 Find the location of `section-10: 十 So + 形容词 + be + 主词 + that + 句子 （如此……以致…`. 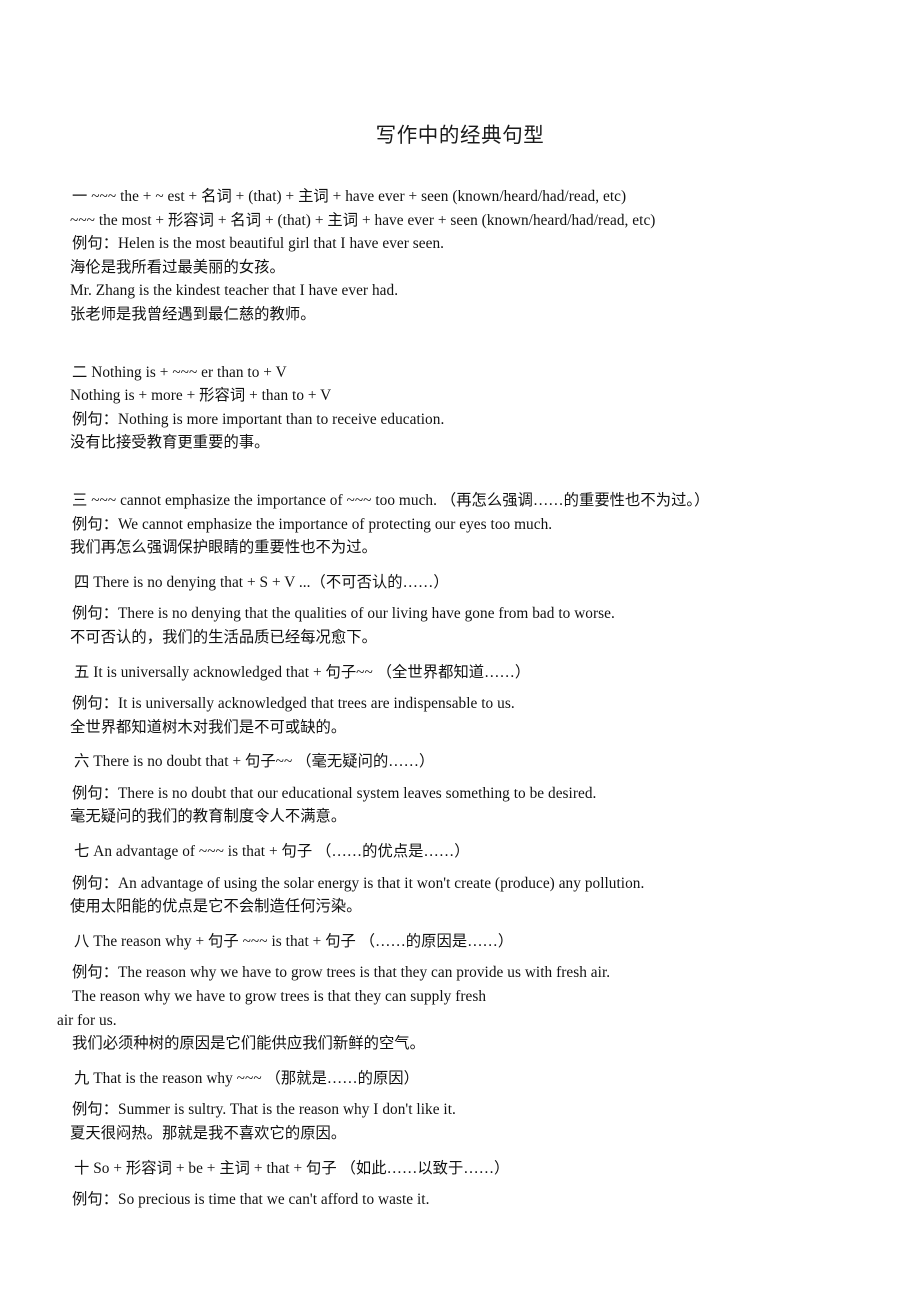

section-10: 十 So + 形容词 + be + 主词 + that + 句子 （如此……以致… is located at coordinates (467, 1184).